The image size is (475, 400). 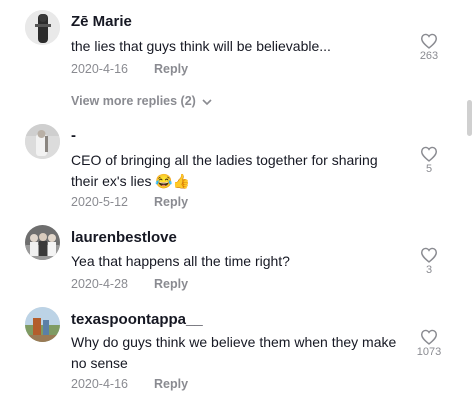 I want to click on like-count: 1073, so click(x=429, y=352).